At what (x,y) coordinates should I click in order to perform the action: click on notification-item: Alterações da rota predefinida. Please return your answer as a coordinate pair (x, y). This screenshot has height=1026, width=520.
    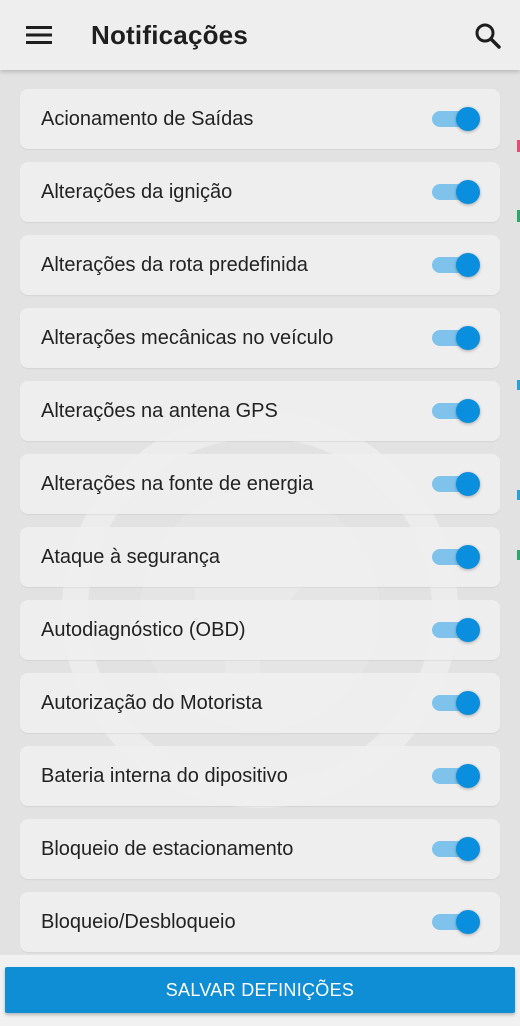
    Looking at the image, I should click on (260, 265).